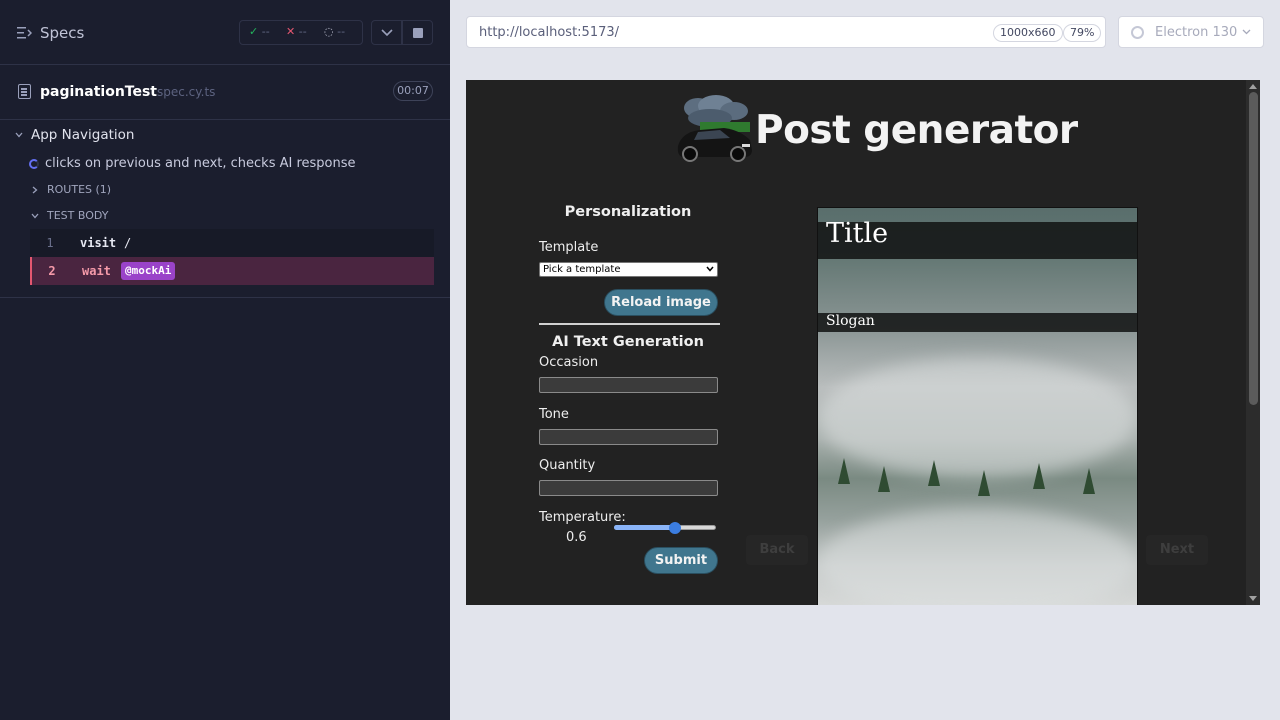 This screenshot has height=720, width=1280. I want to click on pending-count: --, so click(341, 31).